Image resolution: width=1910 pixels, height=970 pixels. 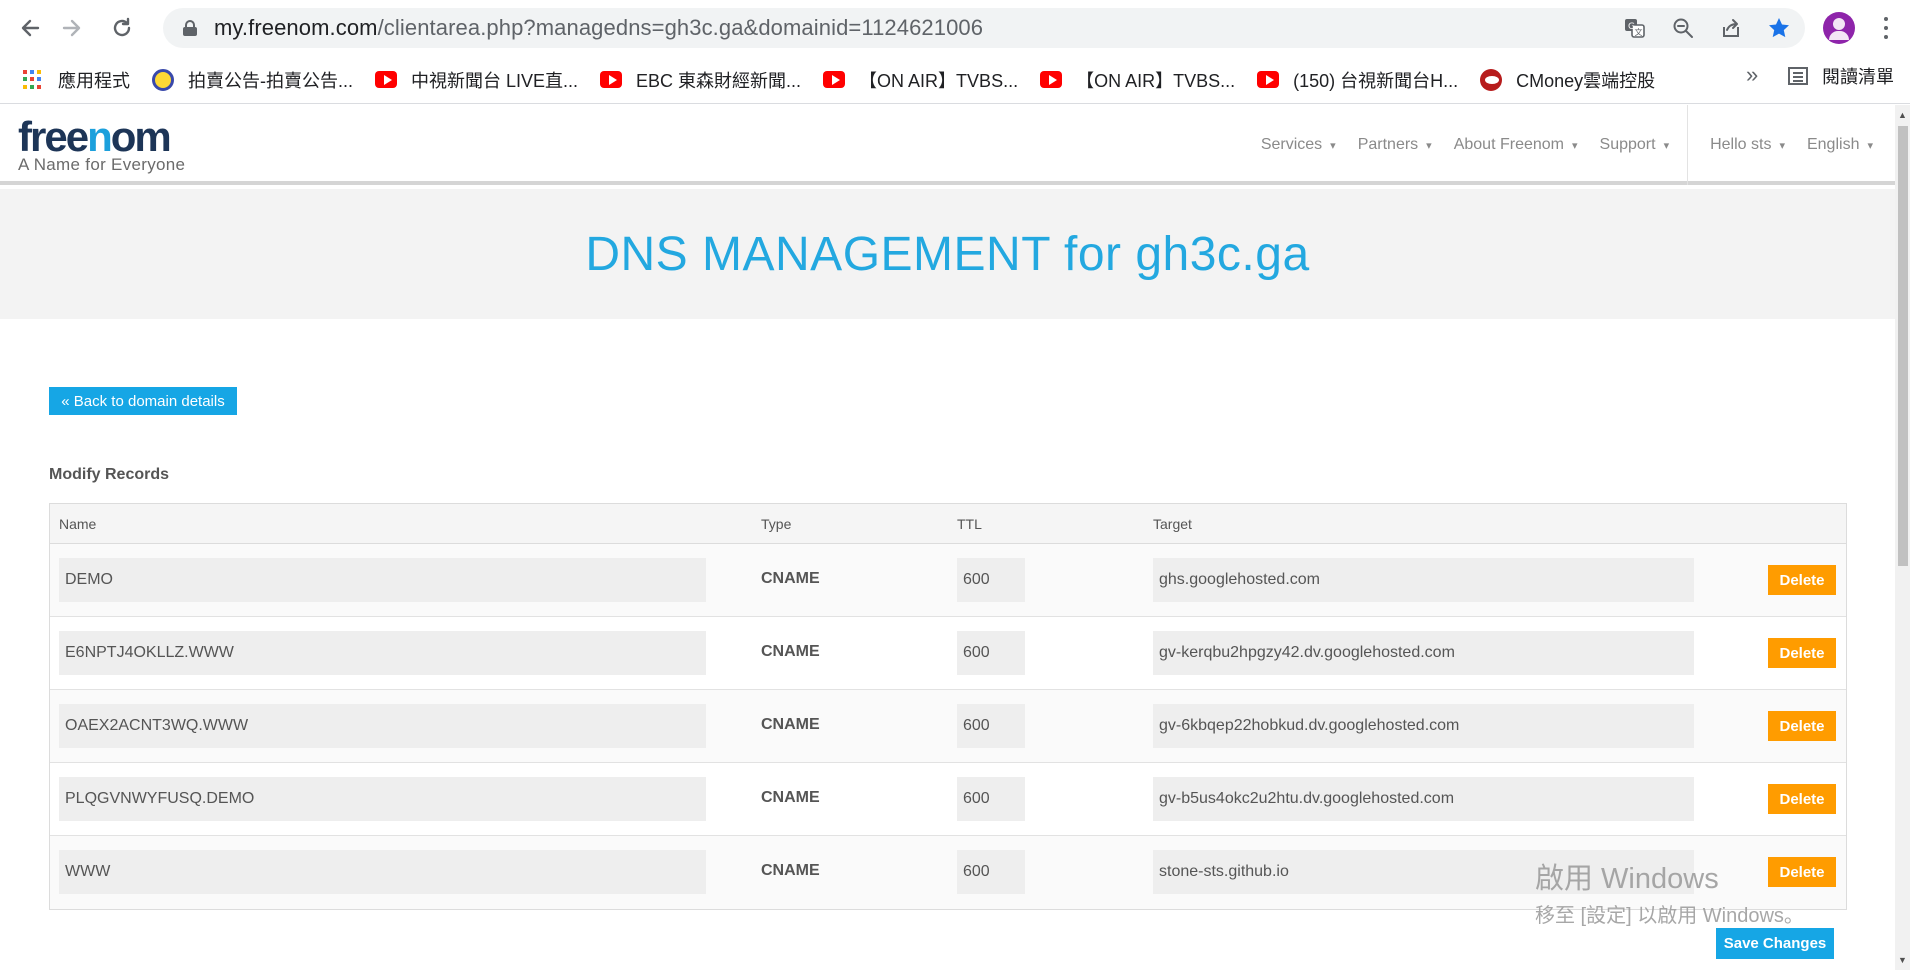 I want to click on record-target-input: gv-6kbqep22hobkud.dv.googlehosted.com, so click(x=1423, y=726).